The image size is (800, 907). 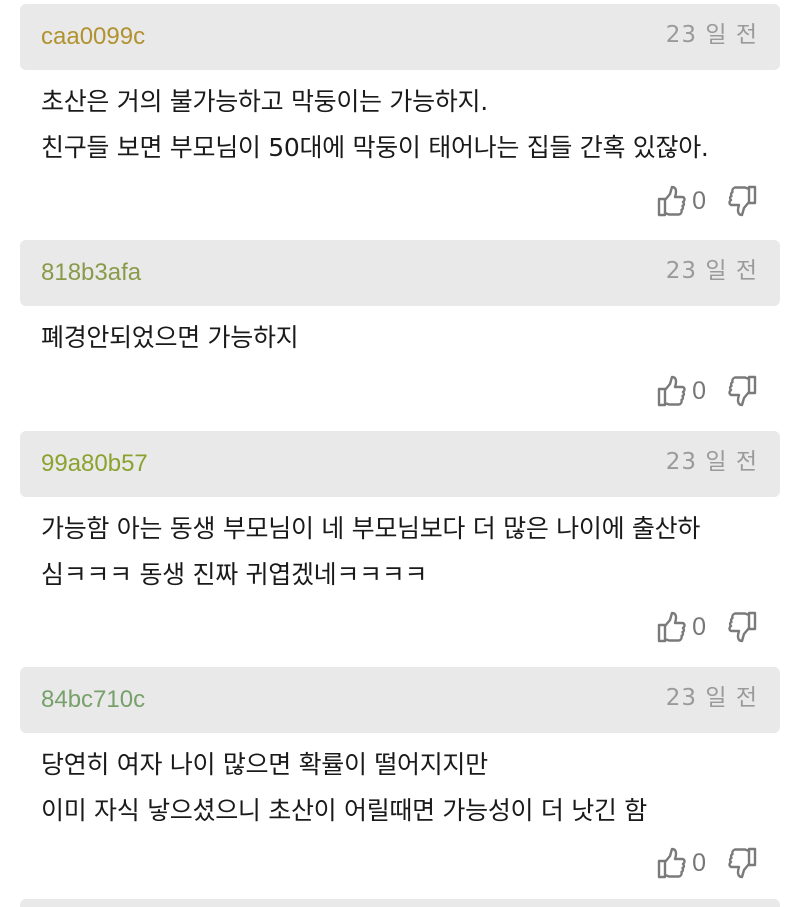 I want to click on comment-body: 폐경안되었으면 가능하지, so click(x=406, y=338).